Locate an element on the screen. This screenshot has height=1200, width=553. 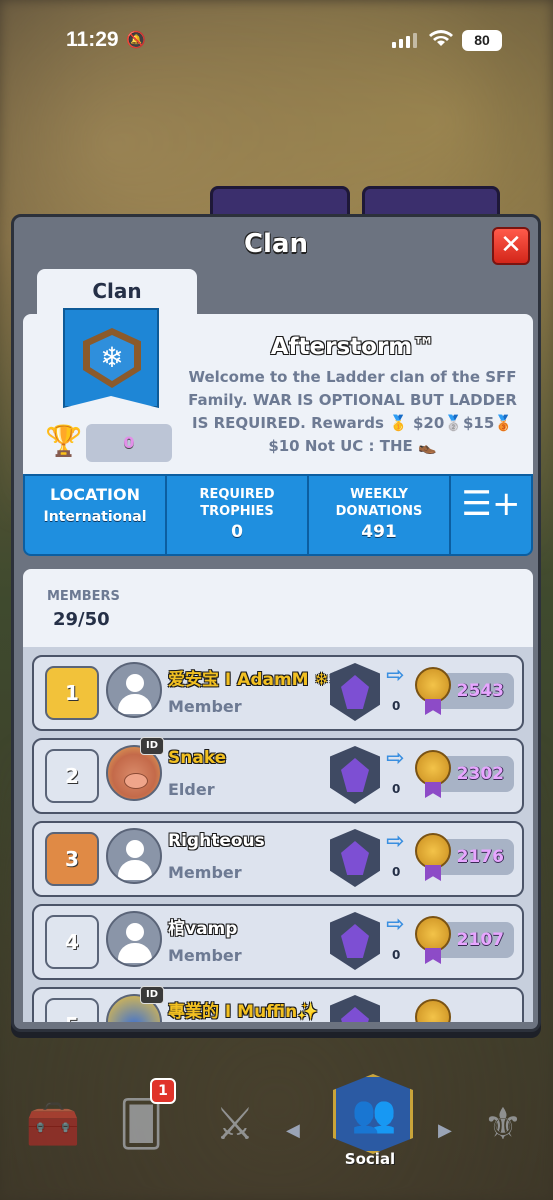
member-rank: 3 is located at coordinates (72, 859).